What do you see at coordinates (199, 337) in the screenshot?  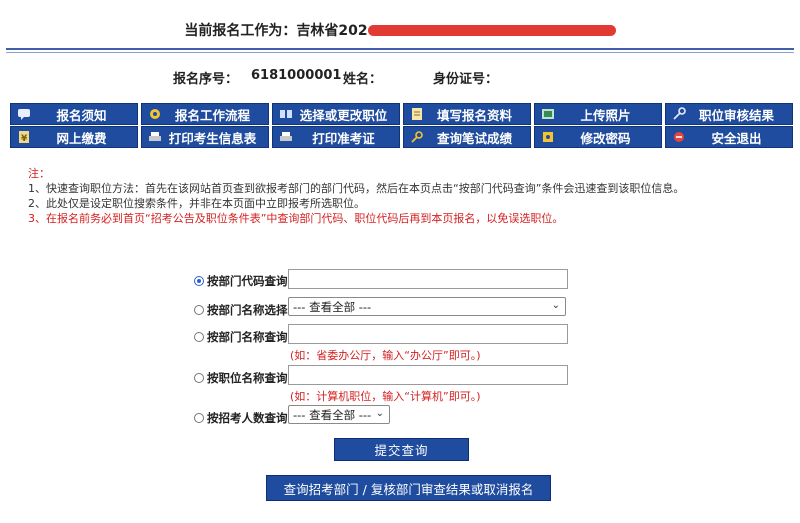 I see `radio-dept-name` at bounding box center [199, 337].